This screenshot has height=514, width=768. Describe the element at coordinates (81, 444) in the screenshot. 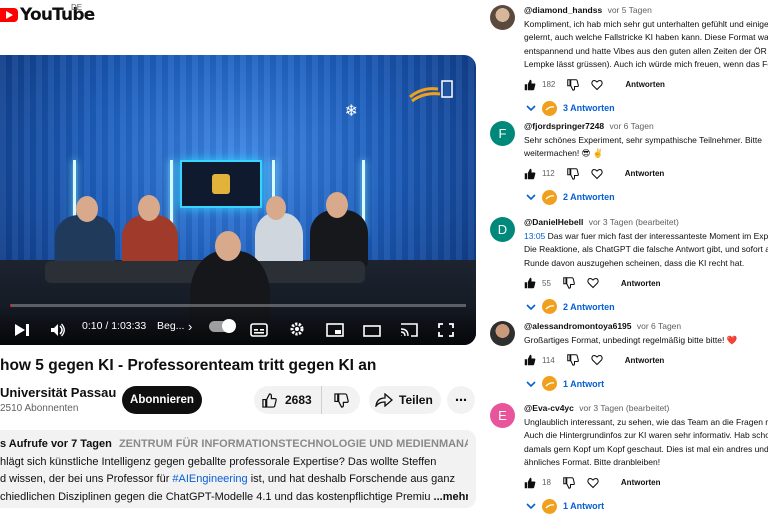

I see `upload-date: vor 7 Tagen` at that location.